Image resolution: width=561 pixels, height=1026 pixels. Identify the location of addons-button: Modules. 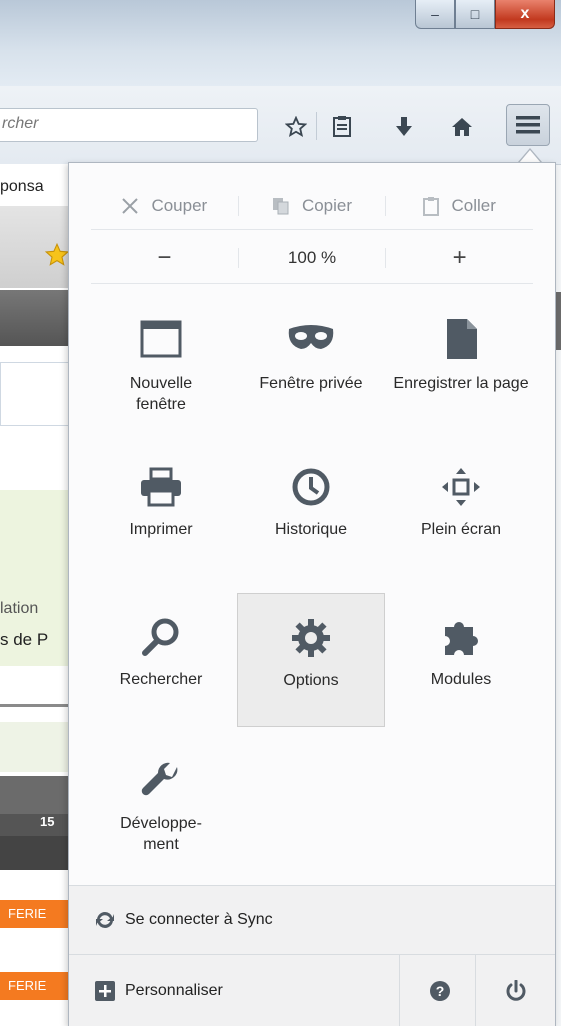
(461, 670).